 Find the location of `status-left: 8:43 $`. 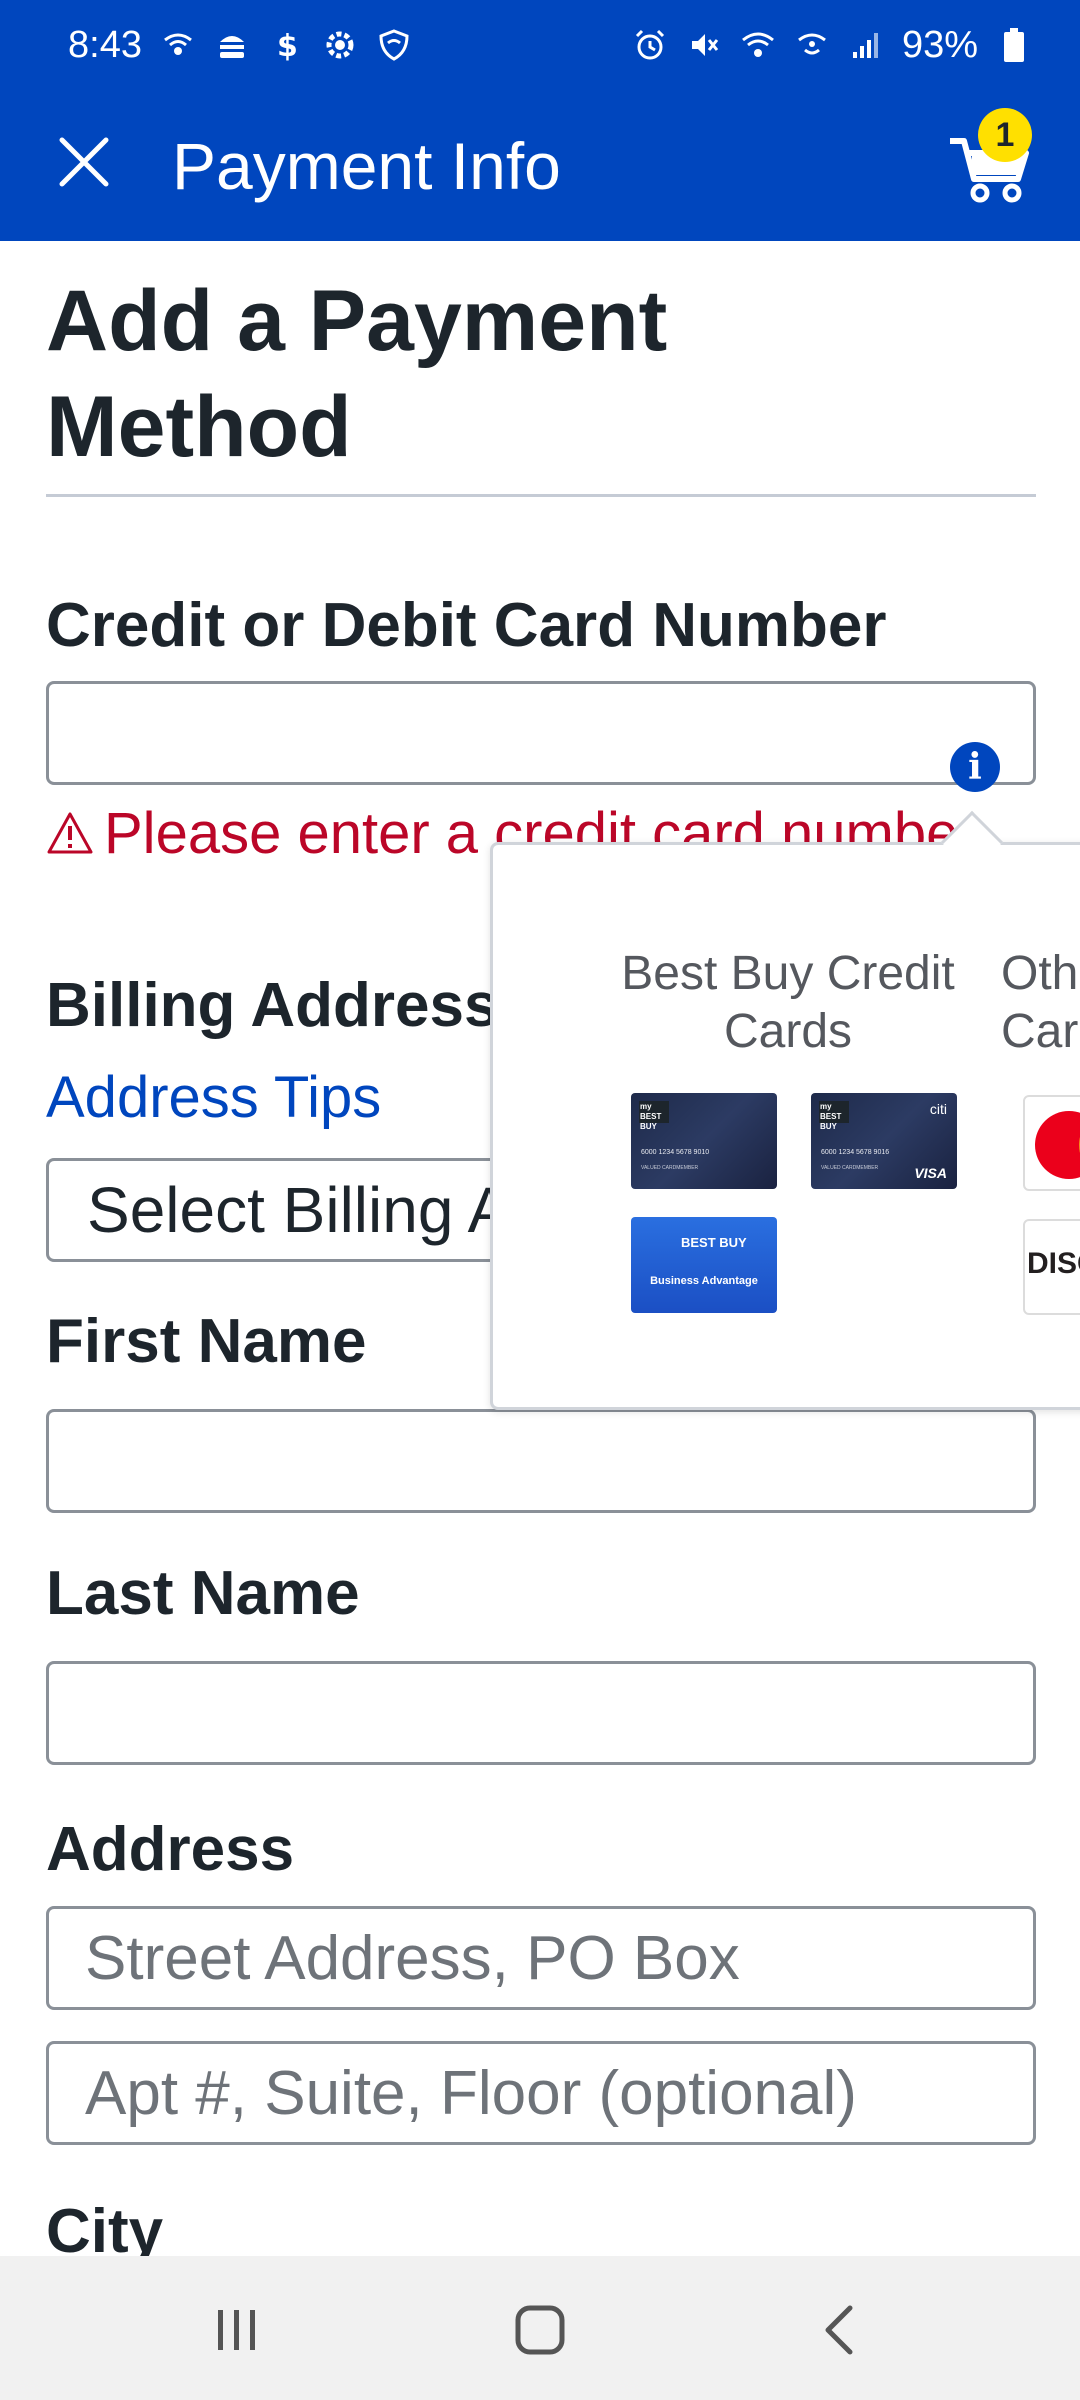

status-left: 8:43 $ is located at coordinates (240, 45).